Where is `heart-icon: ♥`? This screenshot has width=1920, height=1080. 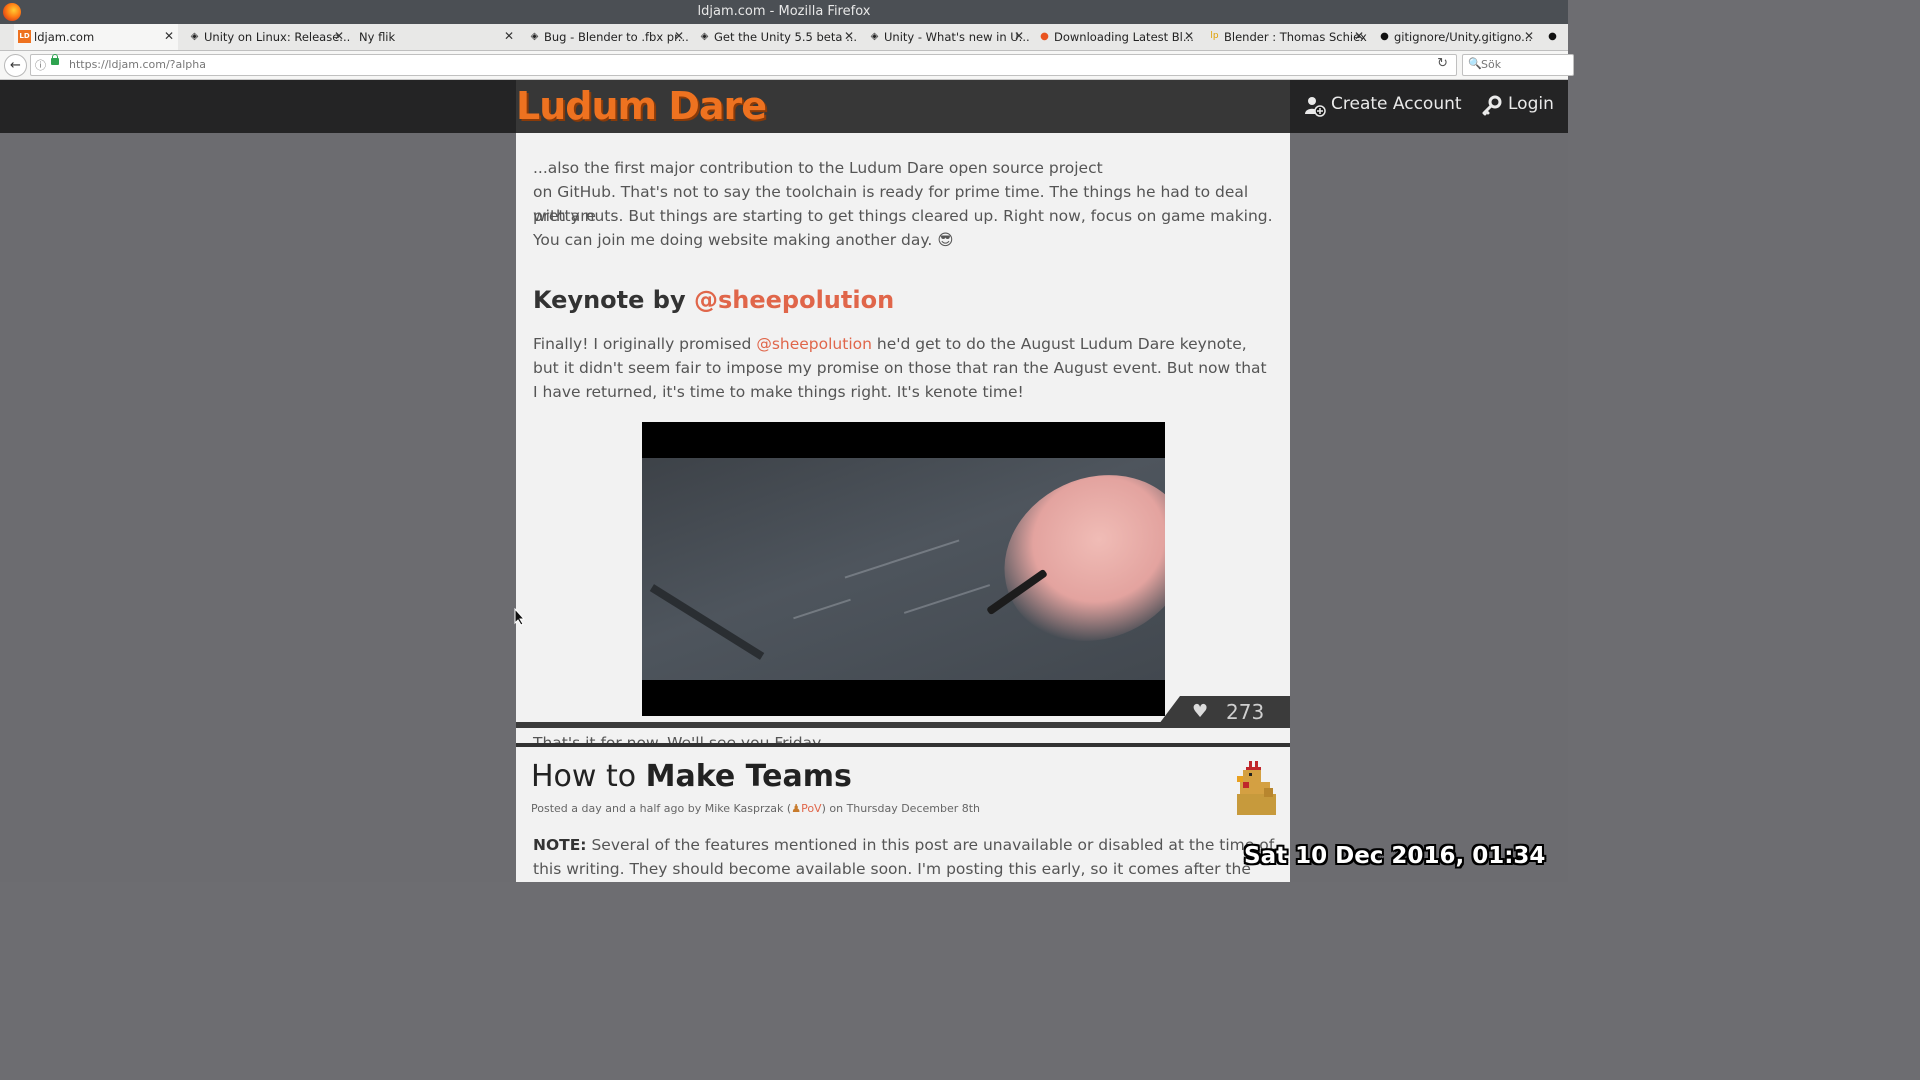 heart-icon: ♥ is located at coordinates (1200, 711).